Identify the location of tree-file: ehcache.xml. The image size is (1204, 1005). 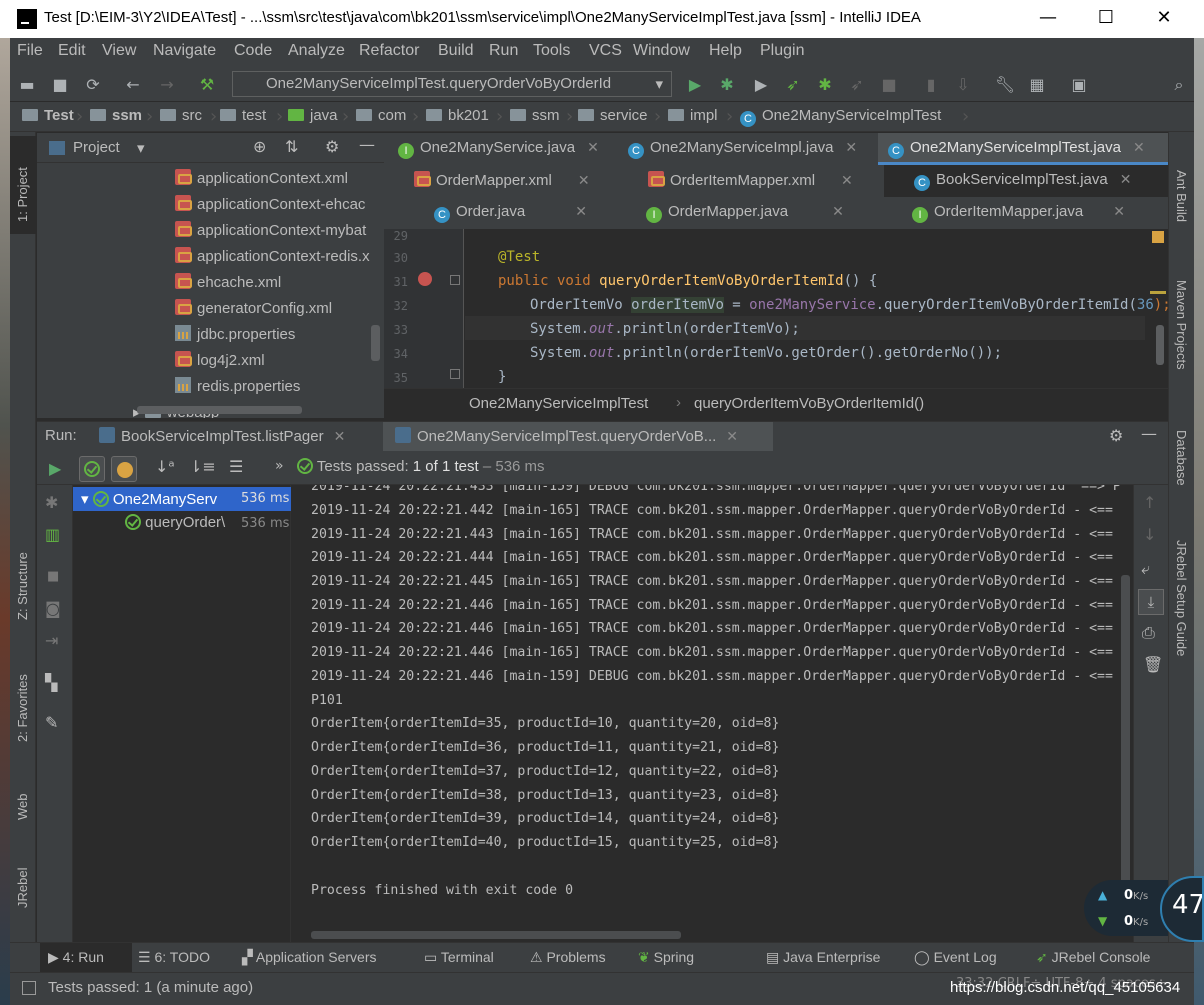
(228, 282).